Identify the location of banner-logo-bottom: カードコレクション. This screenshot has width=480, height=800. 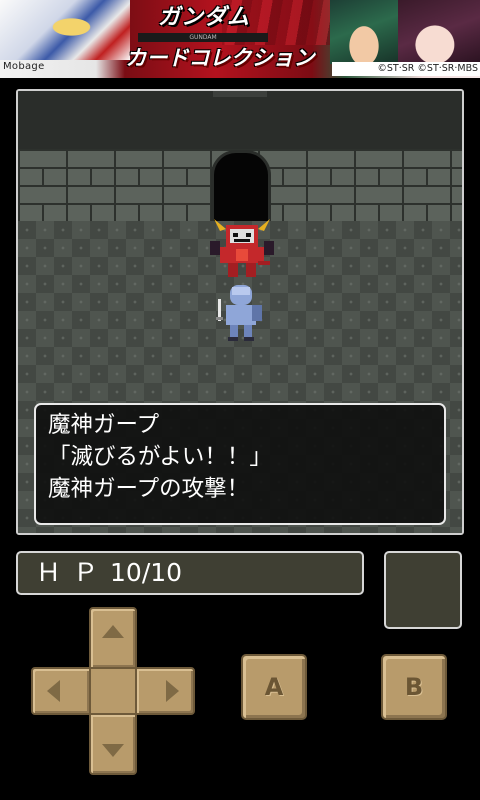
(220, 58).